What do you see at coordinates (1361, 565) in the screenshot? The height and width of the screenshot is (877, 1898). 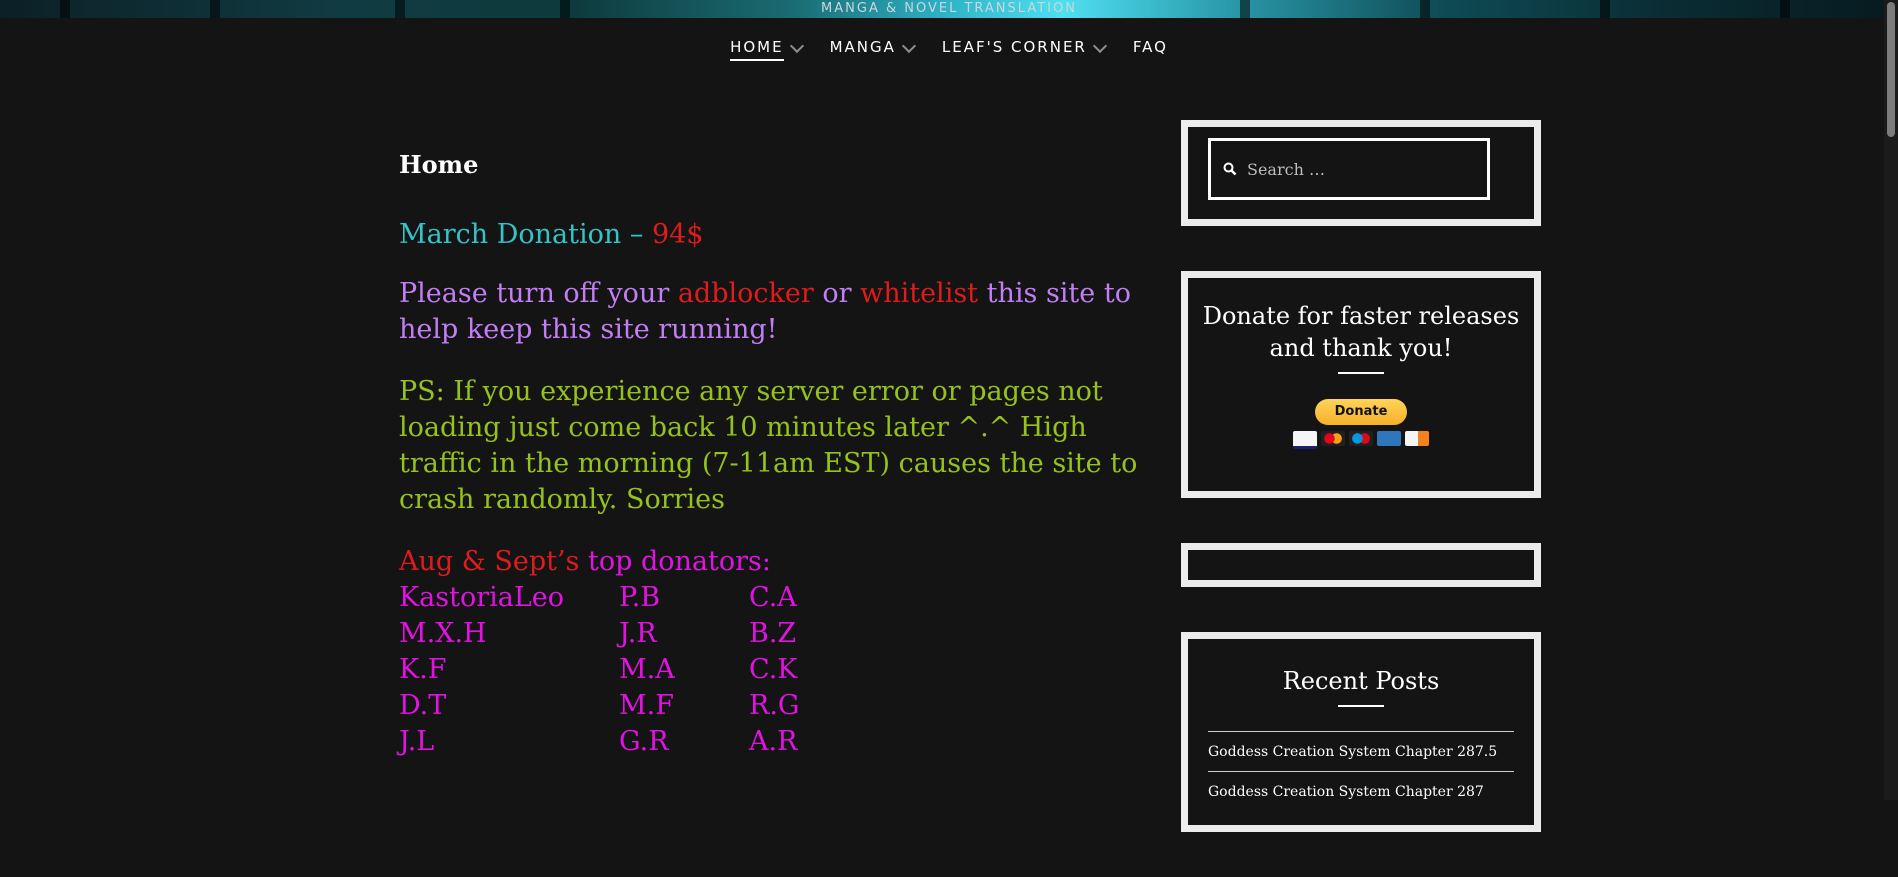 I see `empty-widget` at bounding box center [1361, 565].